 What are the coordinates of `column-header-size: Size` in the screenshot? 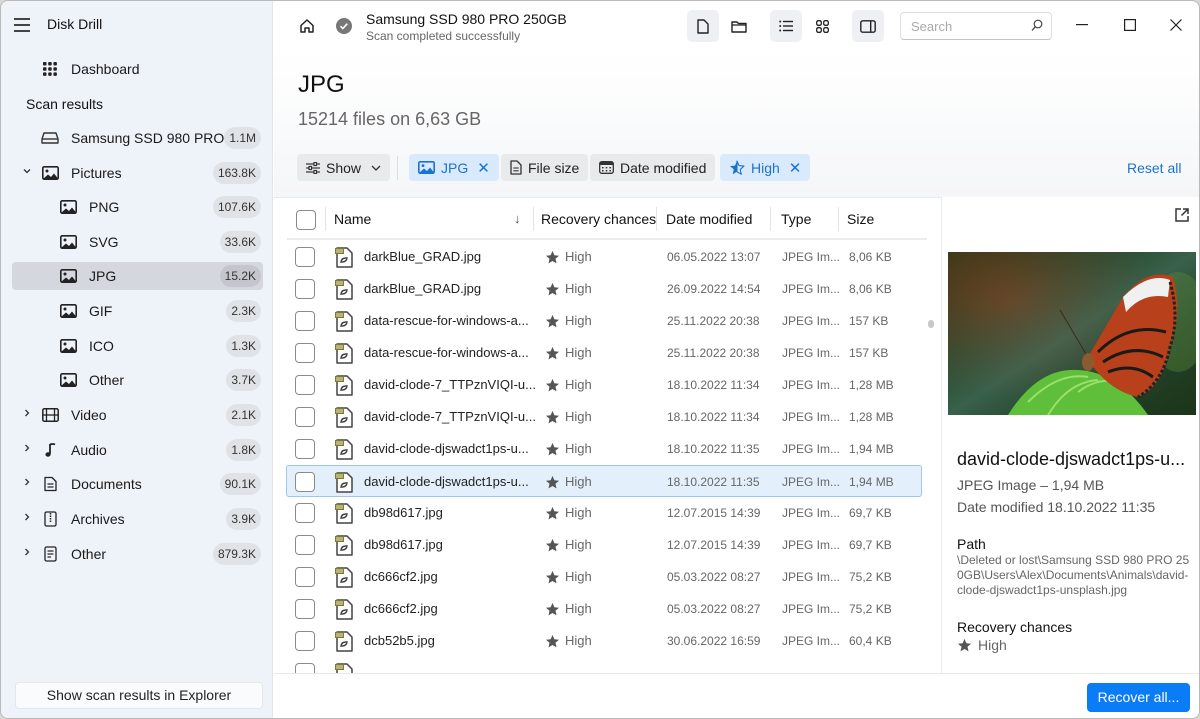 It's located at (860, 219).